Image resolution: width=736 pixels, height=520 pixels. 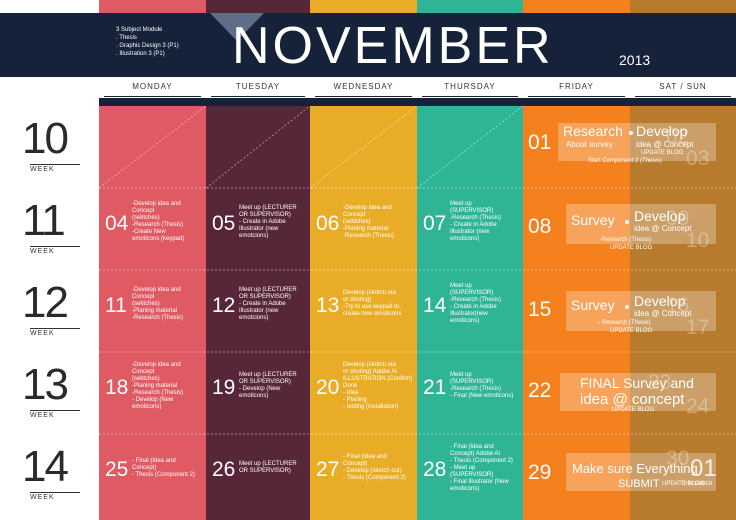 I want to click on module-title: 3 Subject Module, so click(x=139, y=30).